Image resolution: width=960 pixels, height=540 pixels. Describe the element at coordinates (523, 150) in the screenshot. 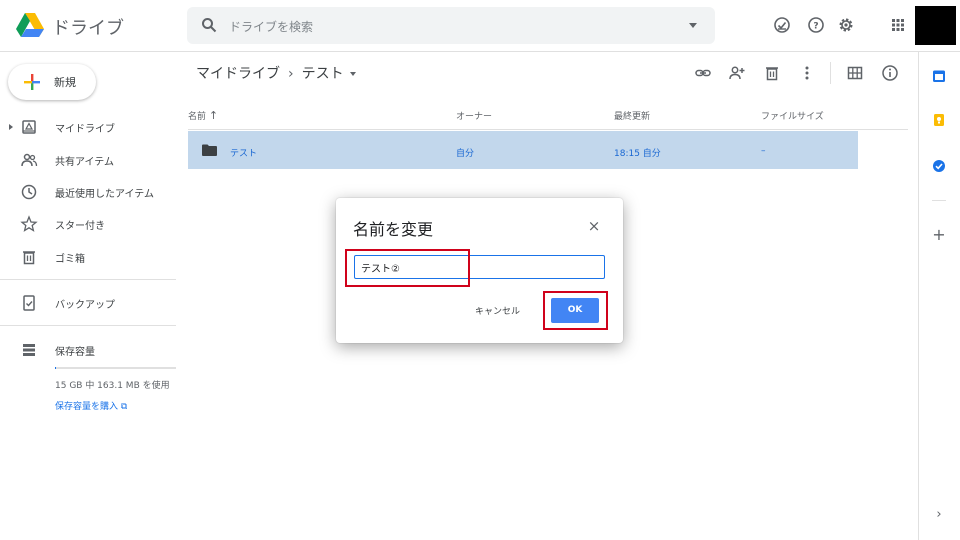

I see `table-row: テスト 自分 18:15 自分 –` at that location.